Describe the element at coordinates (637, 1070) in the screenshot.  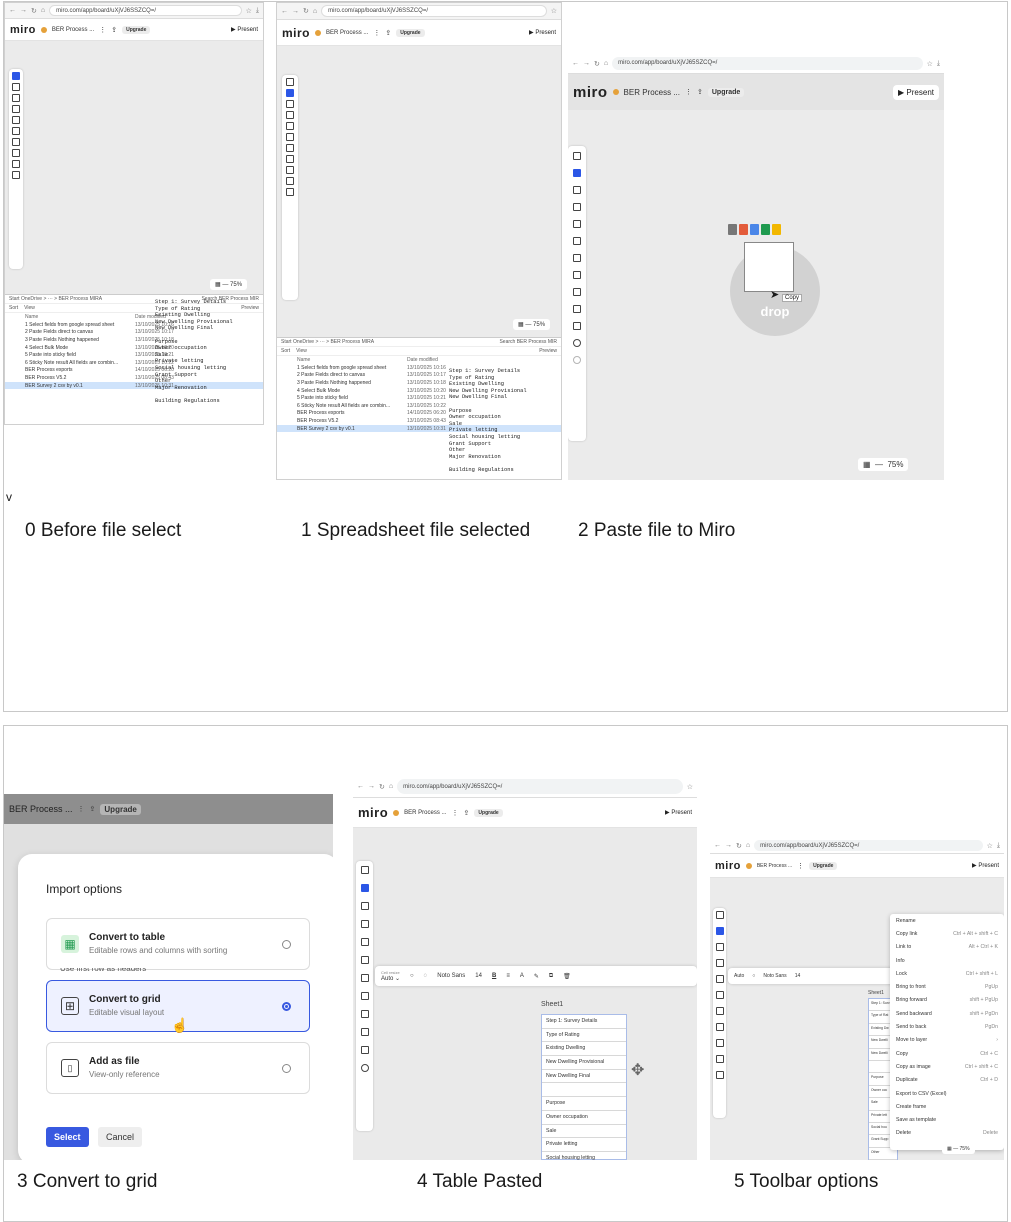
I see `move-handle-icon: ✥` at that location.